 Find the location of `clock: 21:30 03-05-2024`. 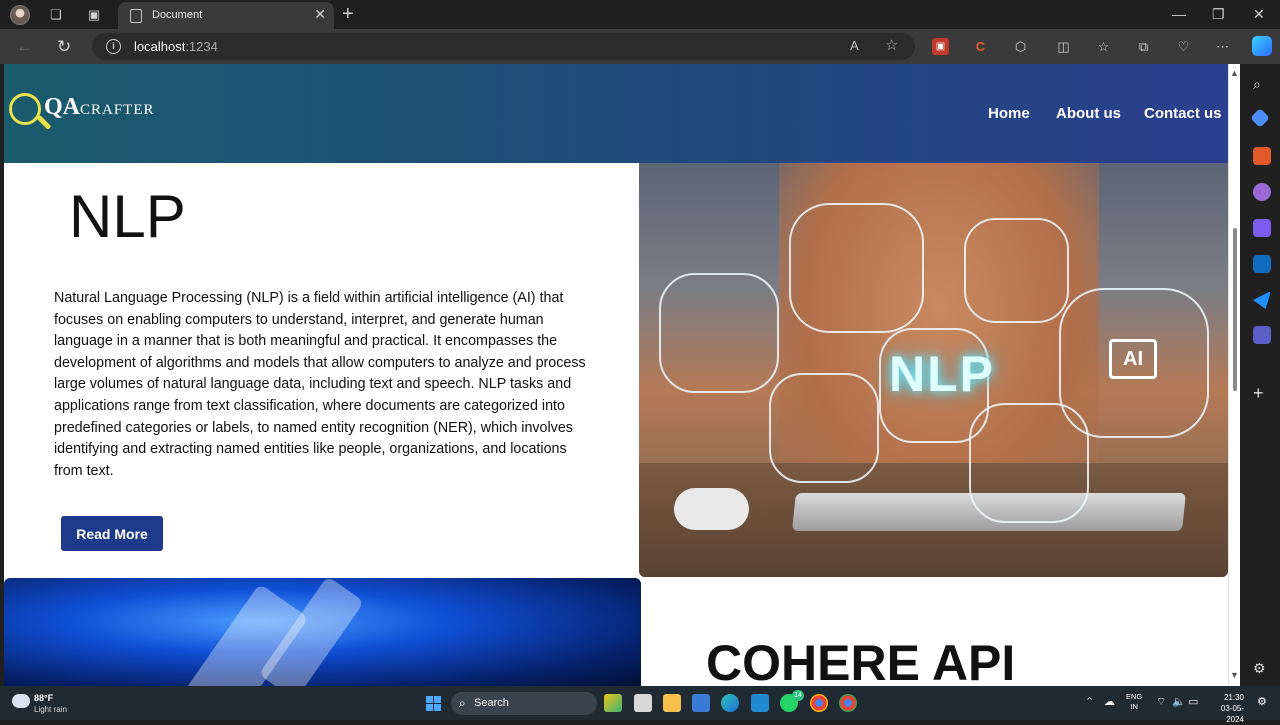

clock: 21:30 03-05-2024 is located at coordinates (1225, 708).